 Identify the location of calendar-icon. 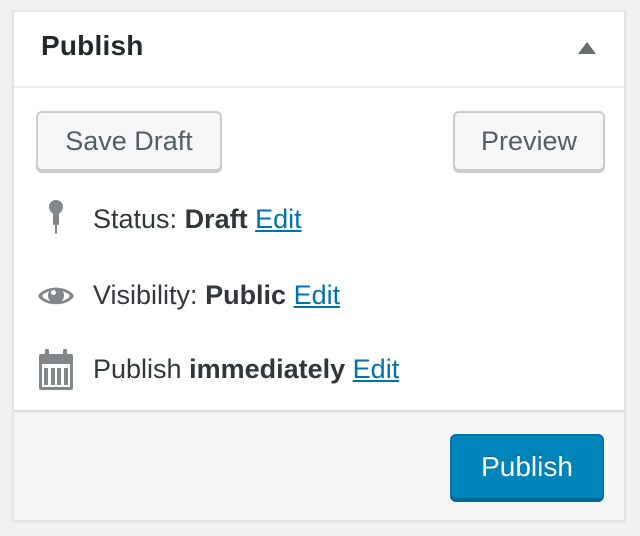
(56, 370).